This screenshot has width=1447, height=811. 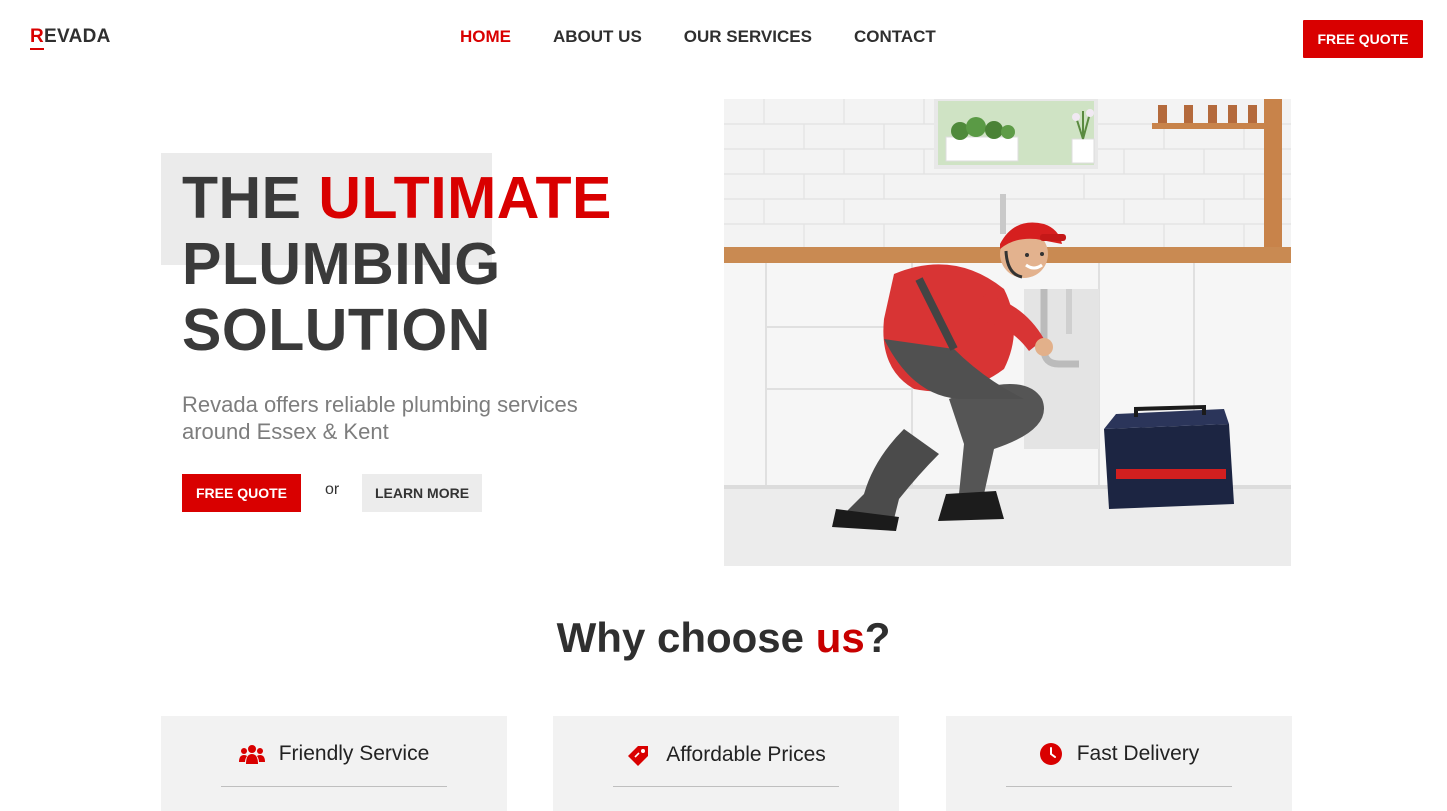 What do you see at coordinates (686, 637) in the screenshot?
I see `why-title-part1: Why choose` at bounding box center [686, 637].